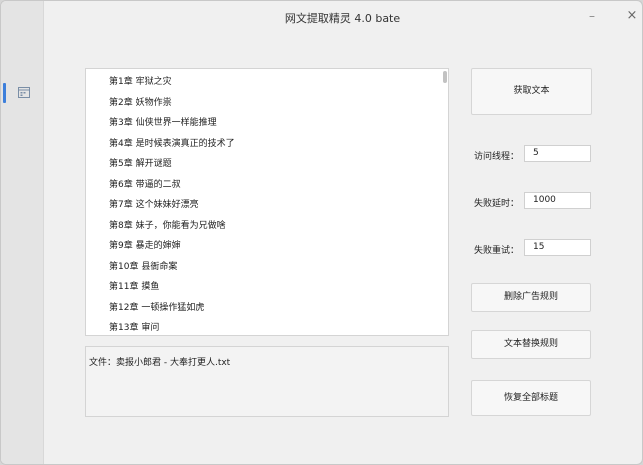  What do you see at coordinates (154, 203) in the screenshot?
I see `list-item: 第7章 这个妹妹好漂亮` at bounding box center [154, 203].